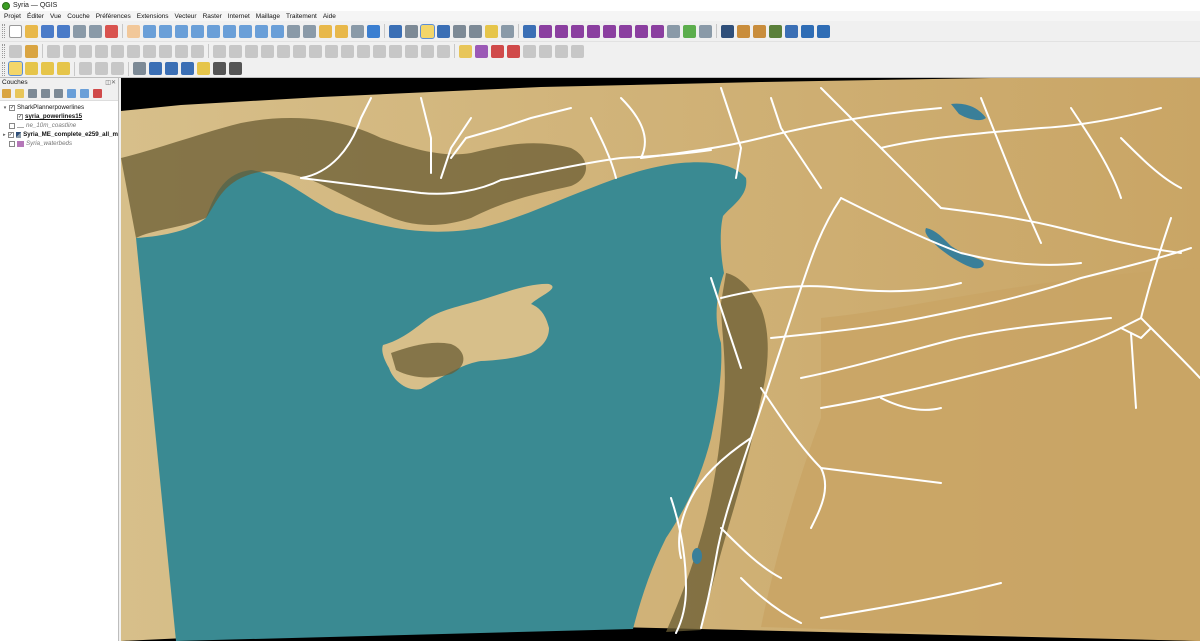 The image size is (1200, 641). I want to click on plugin-e-icon, so click(609, 31).